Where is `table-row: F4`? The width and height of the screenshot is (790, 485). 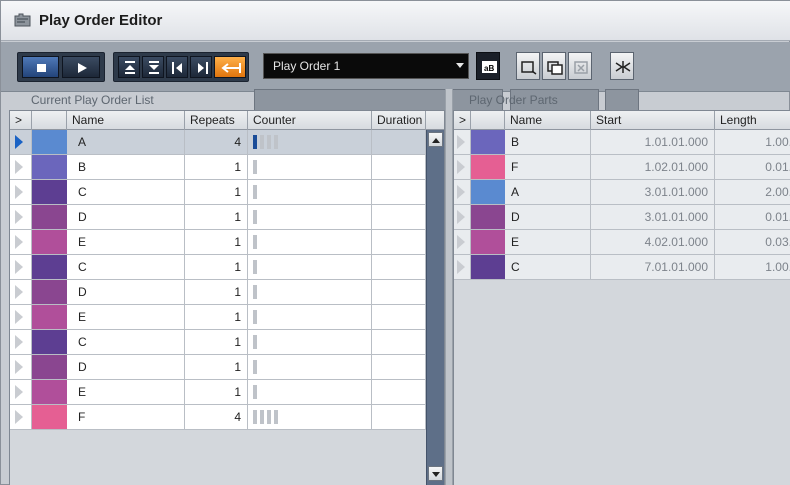 table-row: F4 is located at coordinates (218, 417).